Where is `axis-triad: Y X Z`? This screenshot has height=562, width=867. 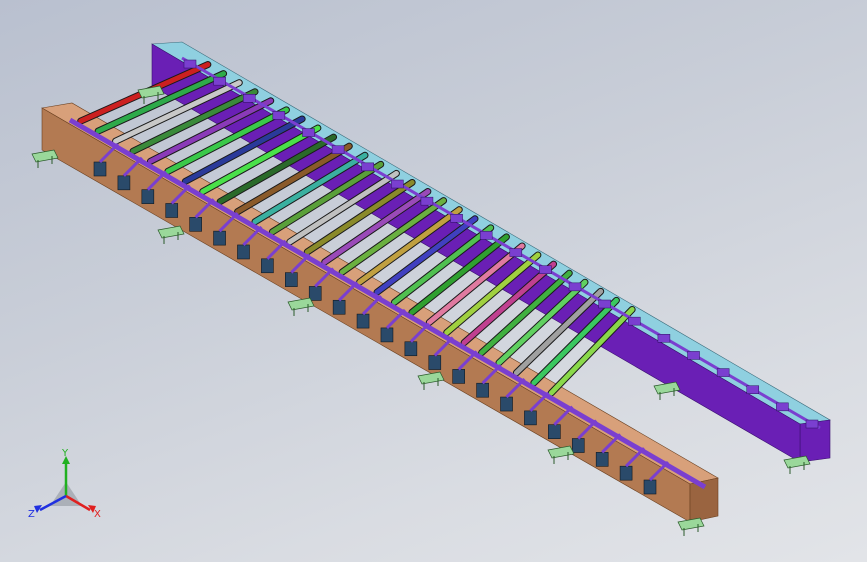 axis-triad: Y X Z is located at coordinates (64, 484).